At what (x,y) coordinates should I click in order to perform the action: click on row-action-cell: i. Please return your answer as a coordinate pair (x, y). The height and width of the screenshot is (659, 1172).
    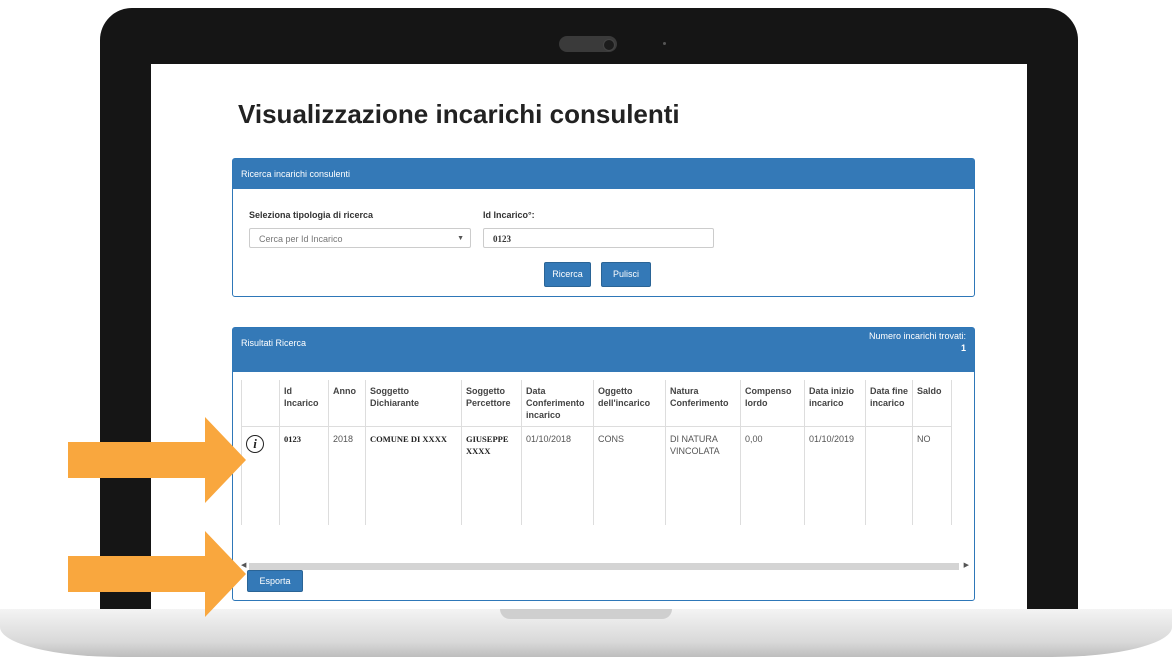
    Looking at the image, I should click on (260, 475).